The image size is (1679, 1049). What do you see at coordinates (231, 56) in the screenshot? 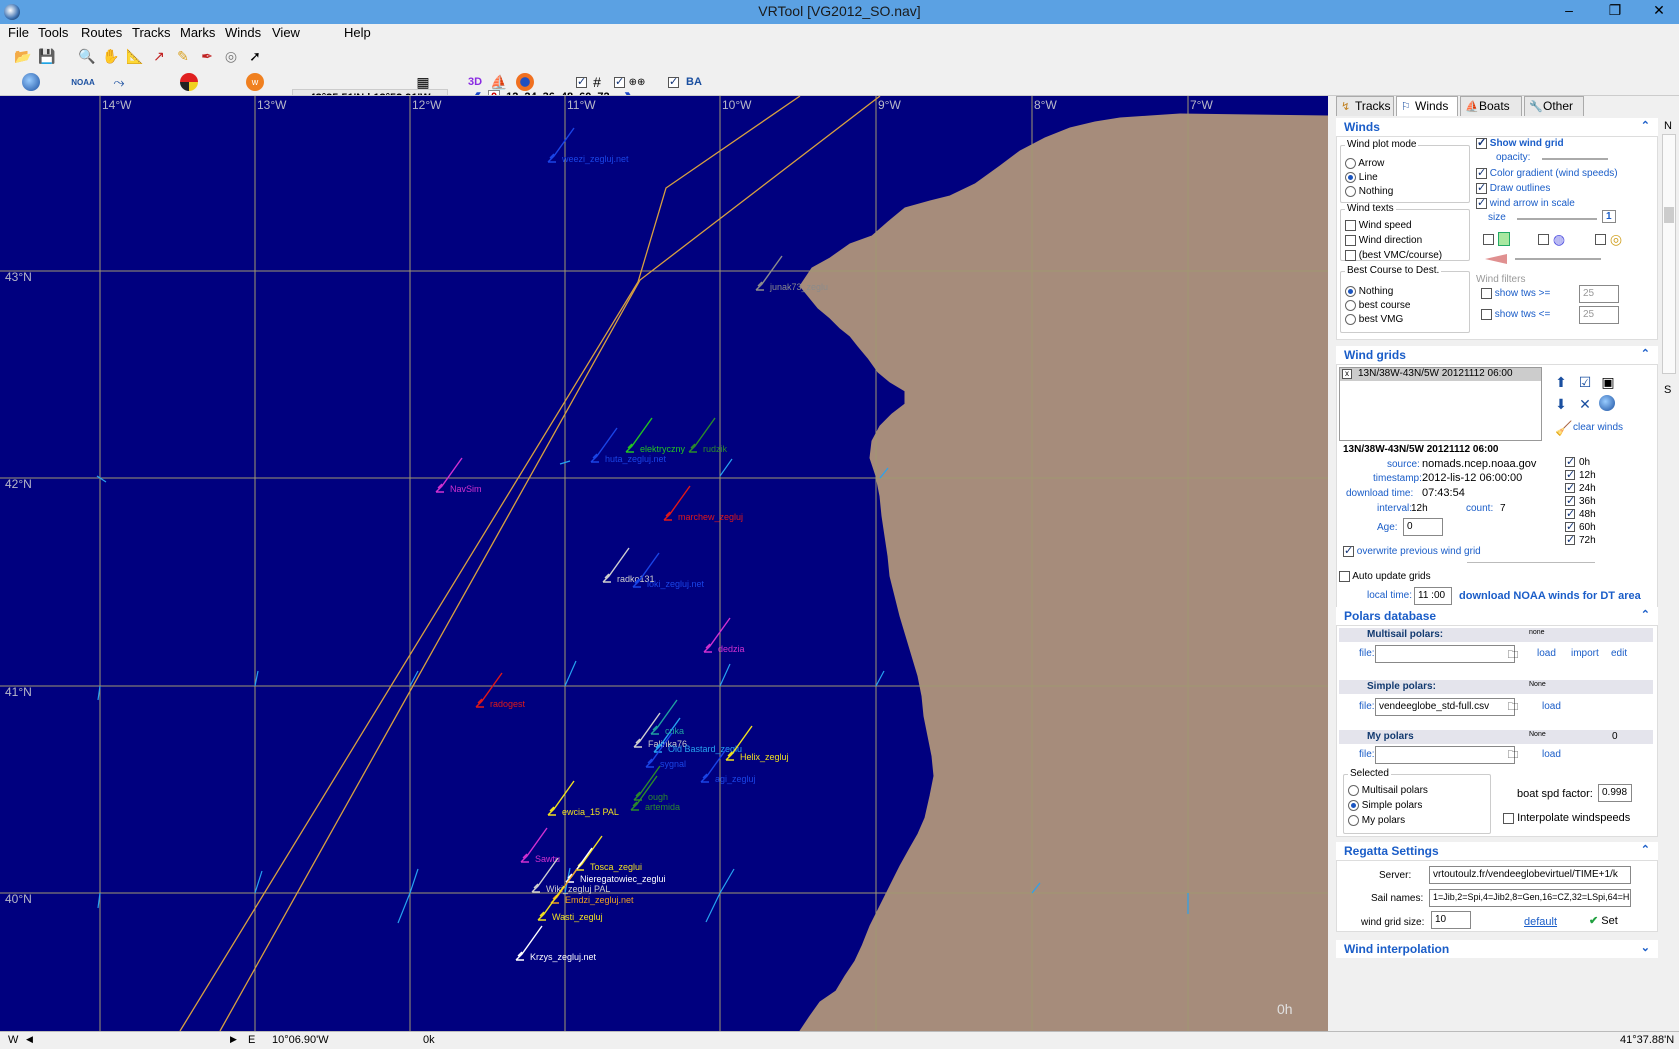
I see `target-icon: ◎` at bounding box center [231, 56].